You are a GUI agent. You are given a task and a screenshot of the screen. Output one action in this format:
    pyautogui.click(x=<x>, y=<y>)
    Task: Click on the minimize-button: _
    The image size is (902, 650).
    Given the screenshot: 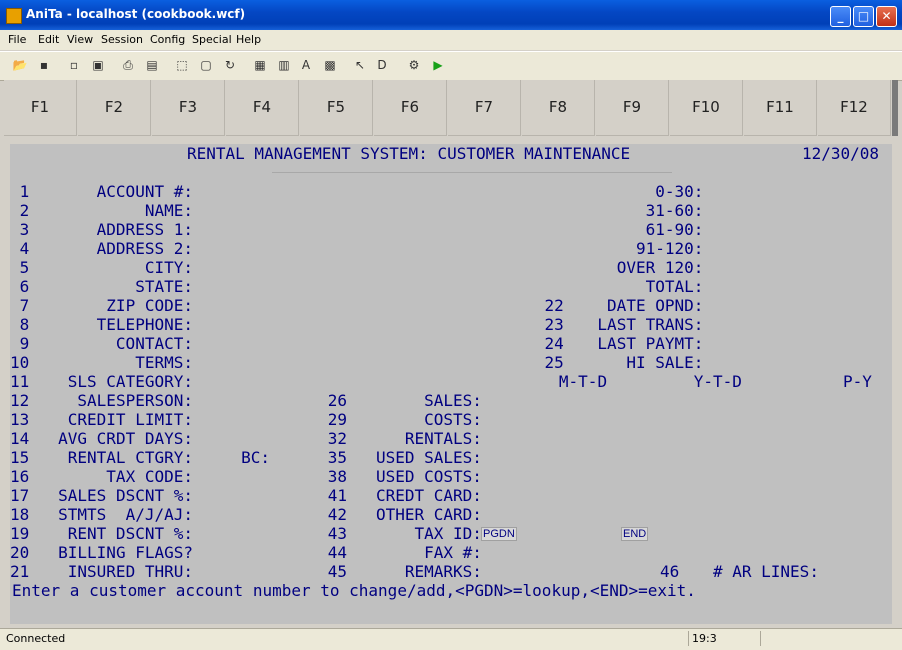 What is the action you would take?
    pyautogui.click(x=840, y=16)
    